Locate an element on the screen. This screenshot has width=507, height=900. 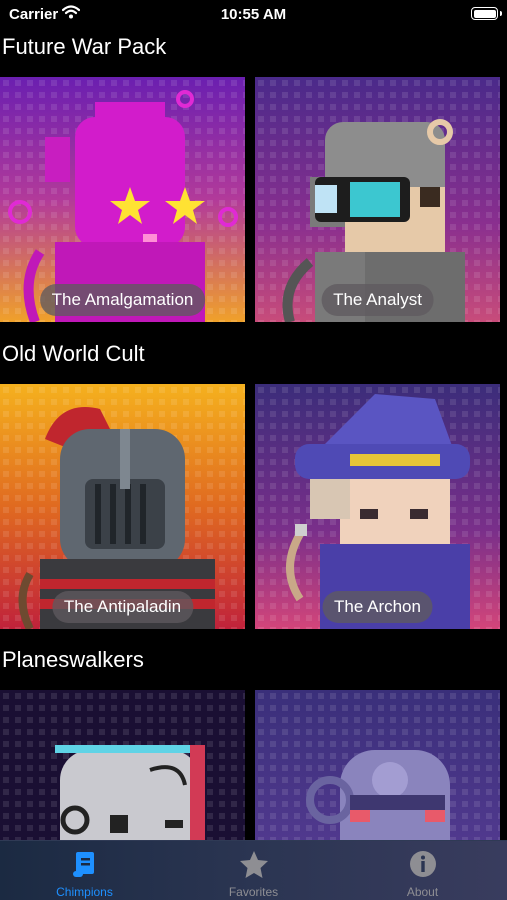
card-name-label: The Amalgamation is located at coordinates (122, 300).